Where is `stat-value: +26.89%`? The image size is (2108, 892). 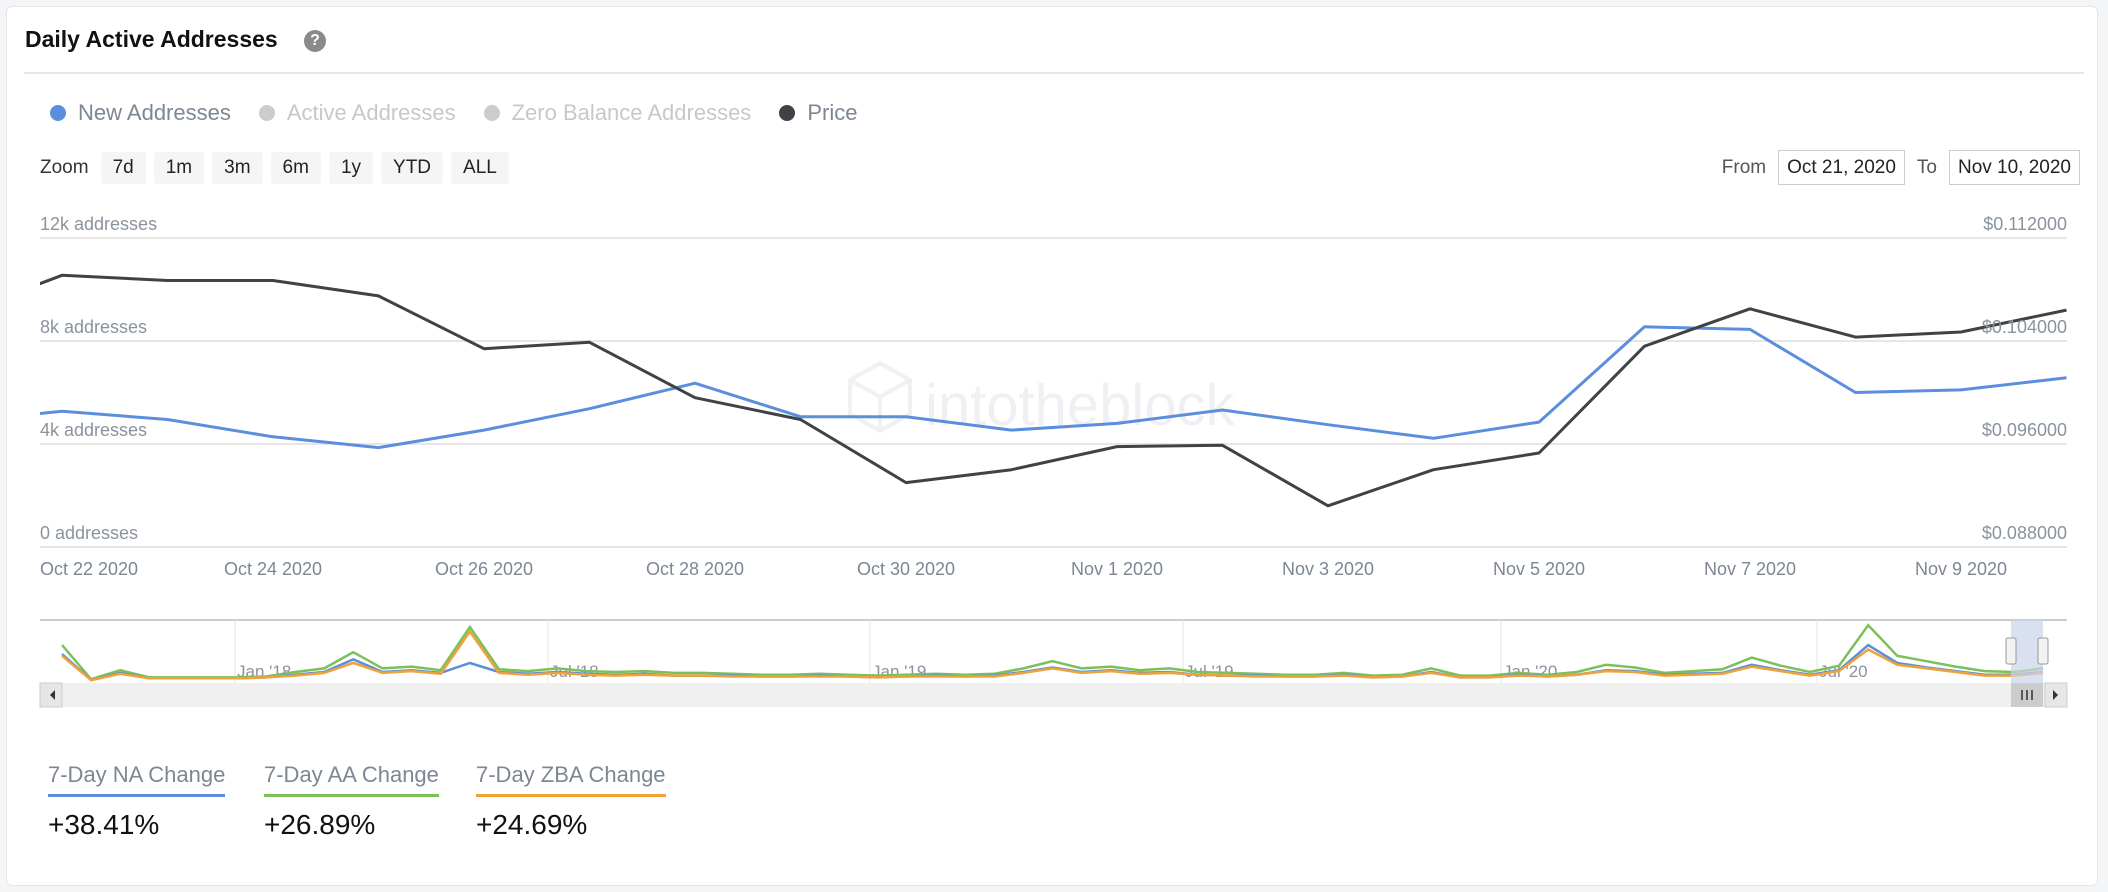 stat-value: +26.89% is located at coordinates (320, 824).